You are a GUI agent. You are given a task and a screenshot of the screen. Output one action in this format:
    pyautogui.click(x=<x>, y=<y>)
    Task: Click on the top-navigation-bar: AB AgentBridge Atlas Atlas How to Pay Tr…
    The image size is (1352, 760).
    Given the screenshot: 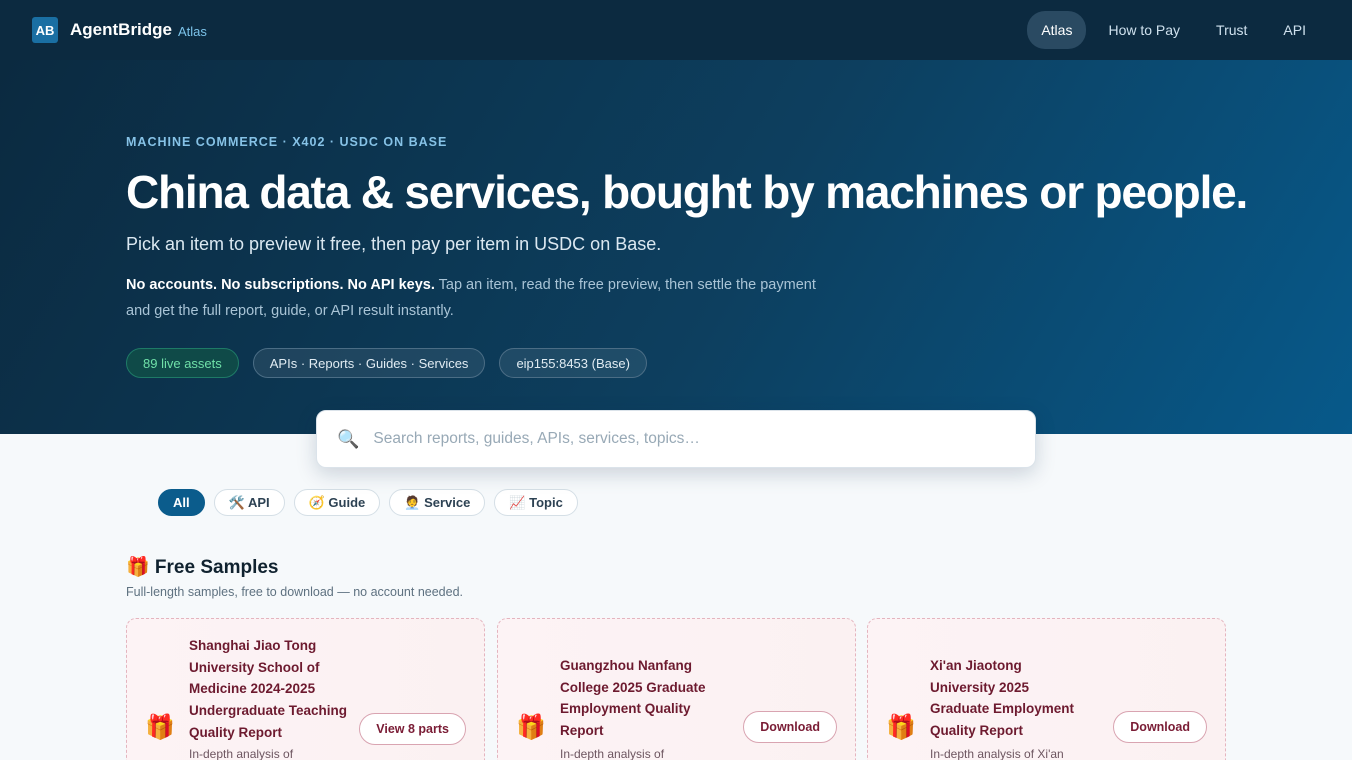 What is the action you would take?
    pyautogui.click(x=676, y=30)
    